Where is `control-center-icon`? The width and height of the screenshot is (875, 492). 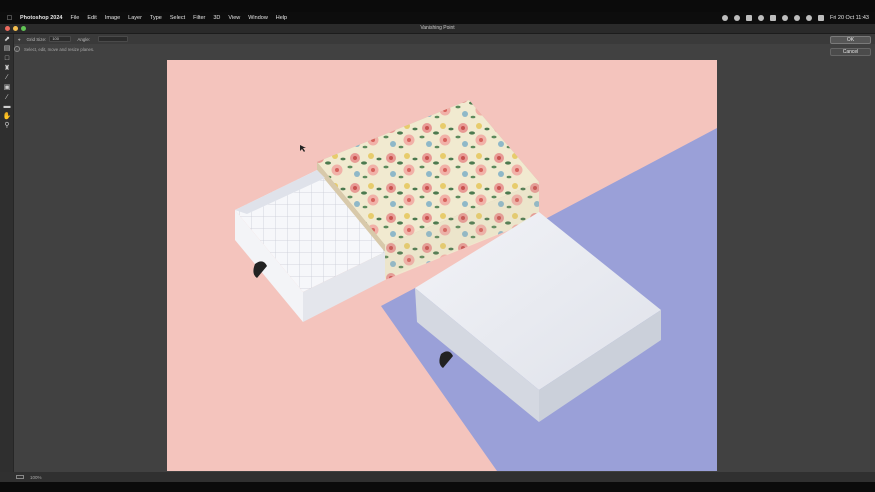 control-center-icon is located at coordinates (820, 18).